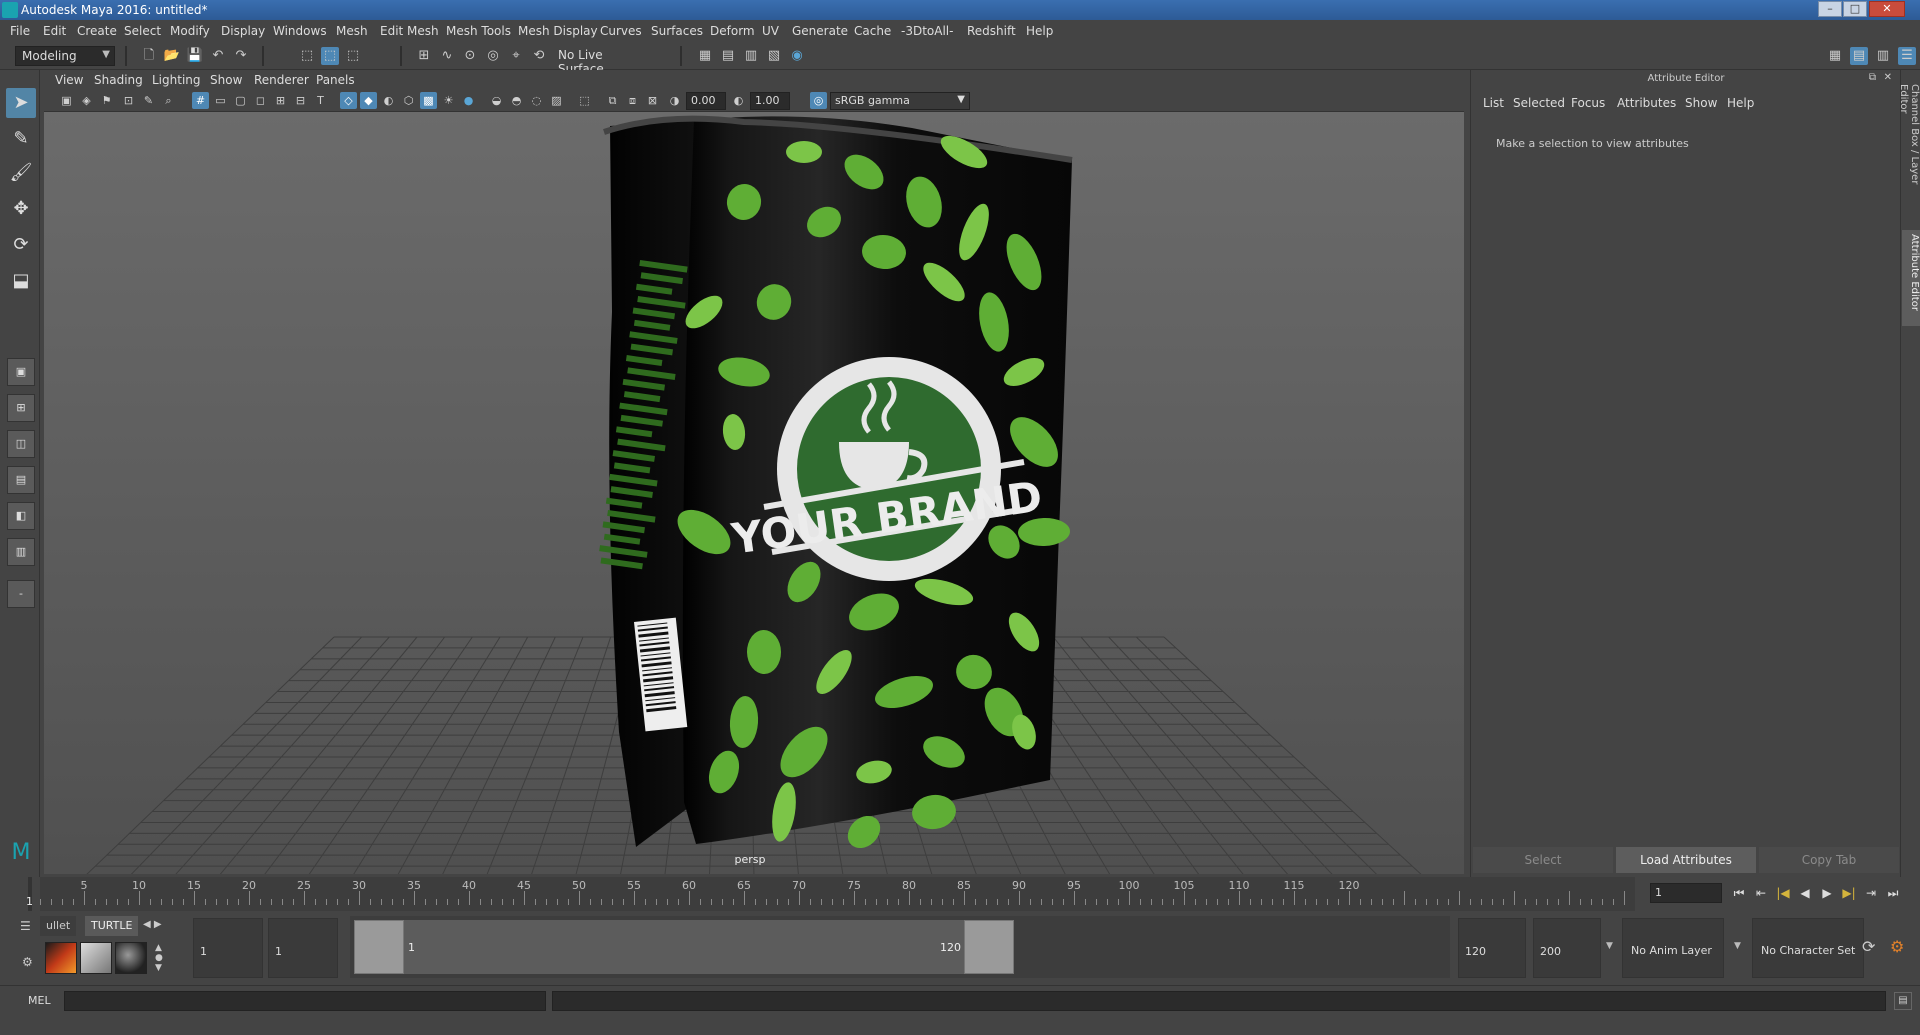 This screenshot has width=1920, height=1035. I want to click on menu-mesh: Mesh, so click(352, 31).